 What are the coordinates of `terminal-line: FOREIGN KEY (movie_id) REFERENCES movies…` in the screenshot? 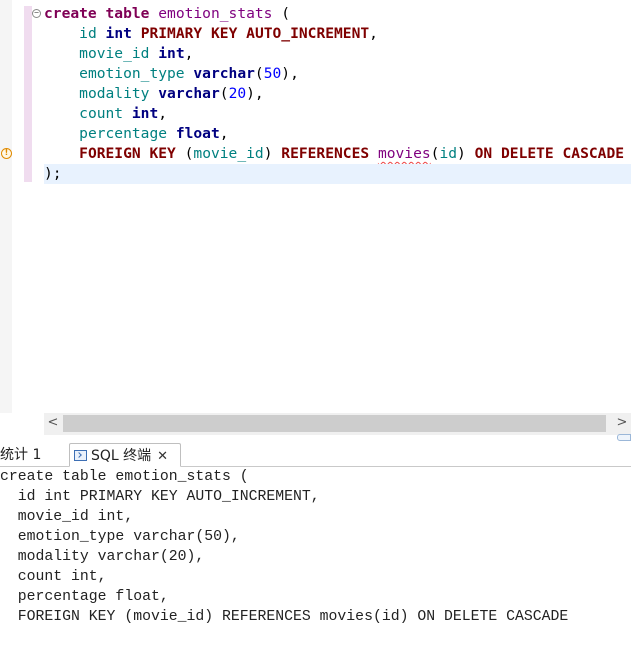 It's located at (284, 617).